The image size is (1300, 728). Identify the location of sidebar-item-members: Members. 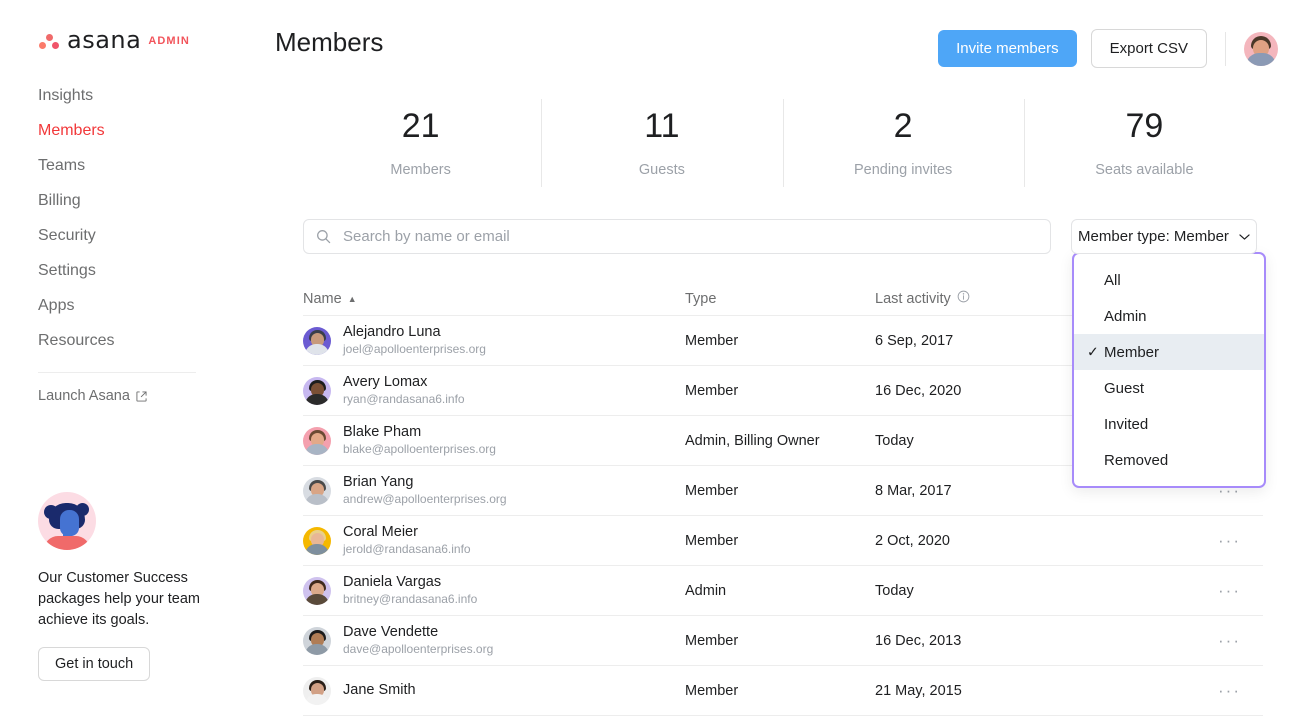
(136, 130).